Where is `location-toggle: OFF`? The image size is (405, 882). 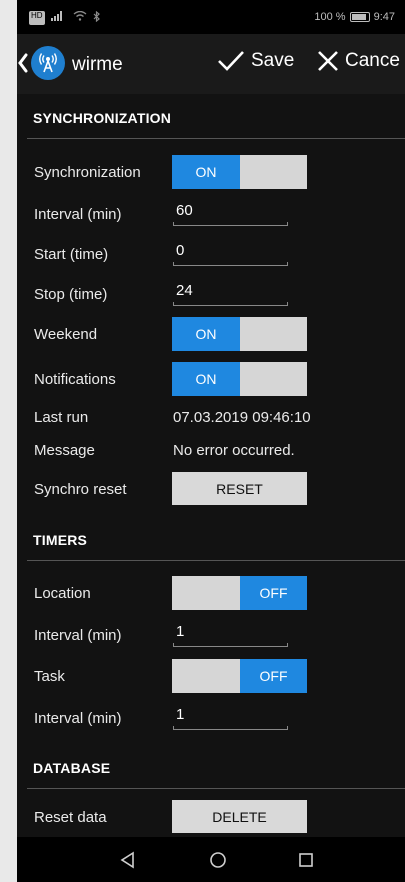 location-toggle: OFF is located at coordinates (239, 593).